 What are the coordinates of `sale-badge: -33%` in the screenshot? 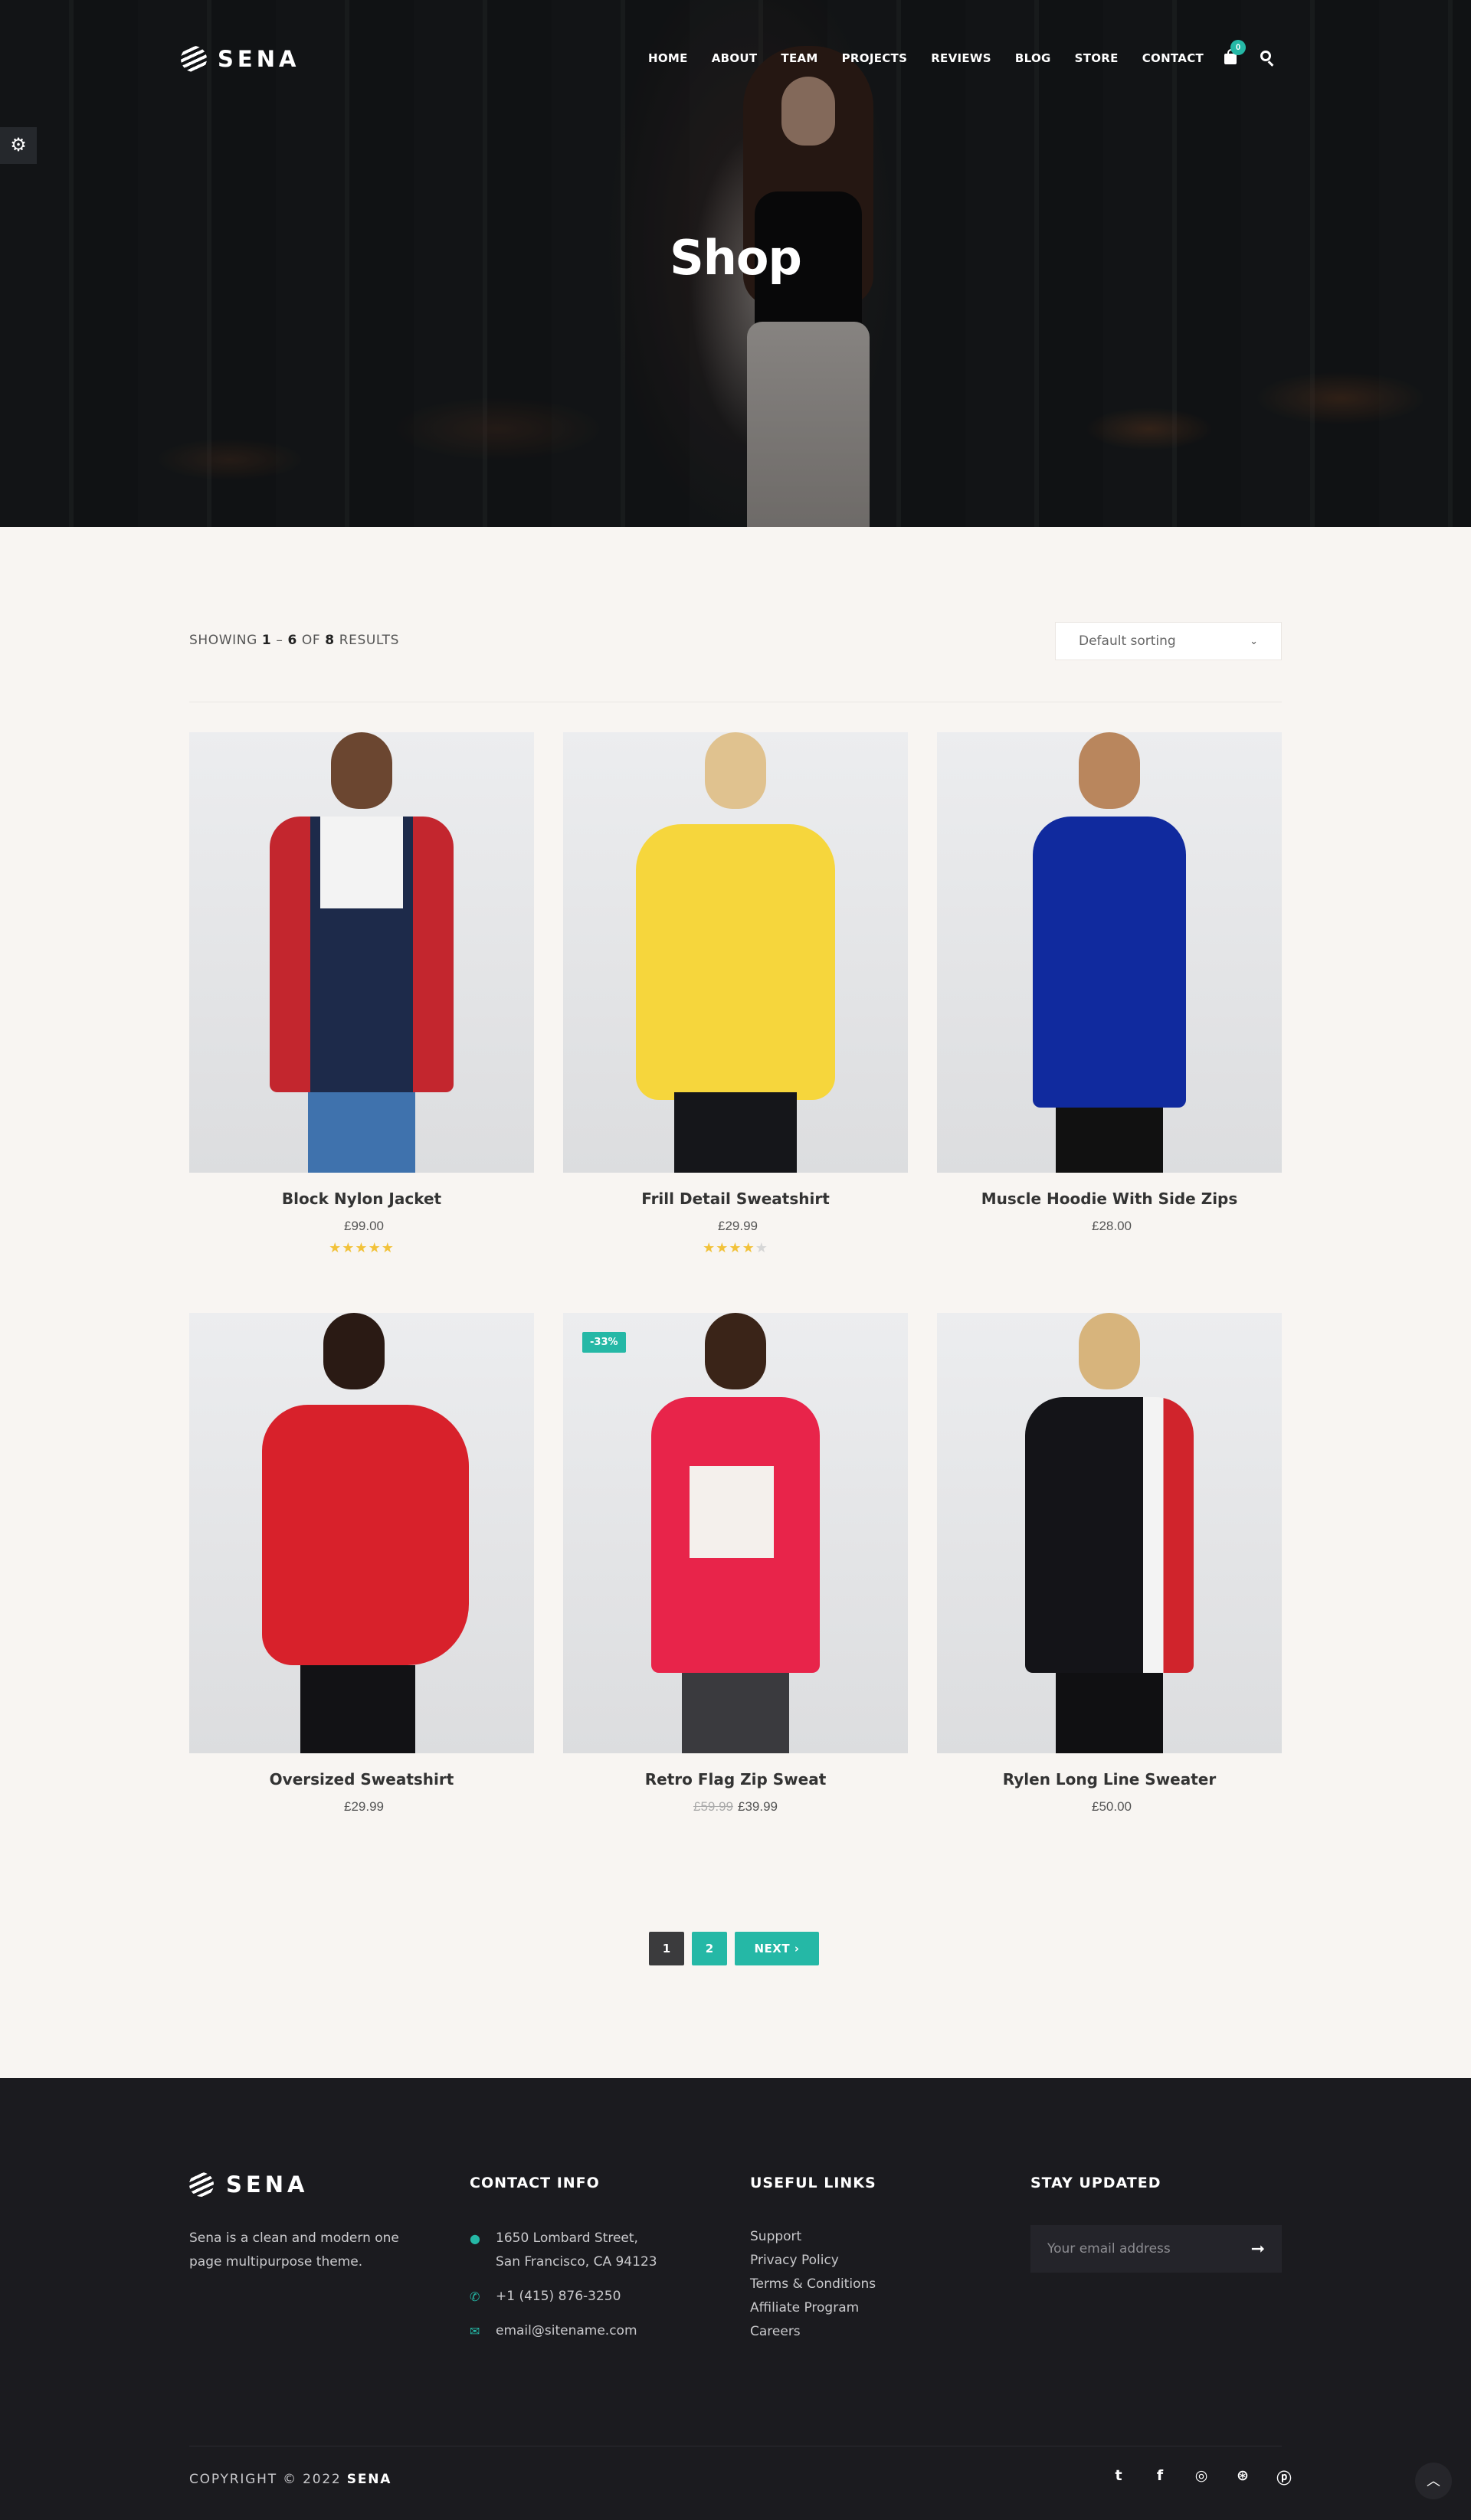 It's located at (604, 1342).